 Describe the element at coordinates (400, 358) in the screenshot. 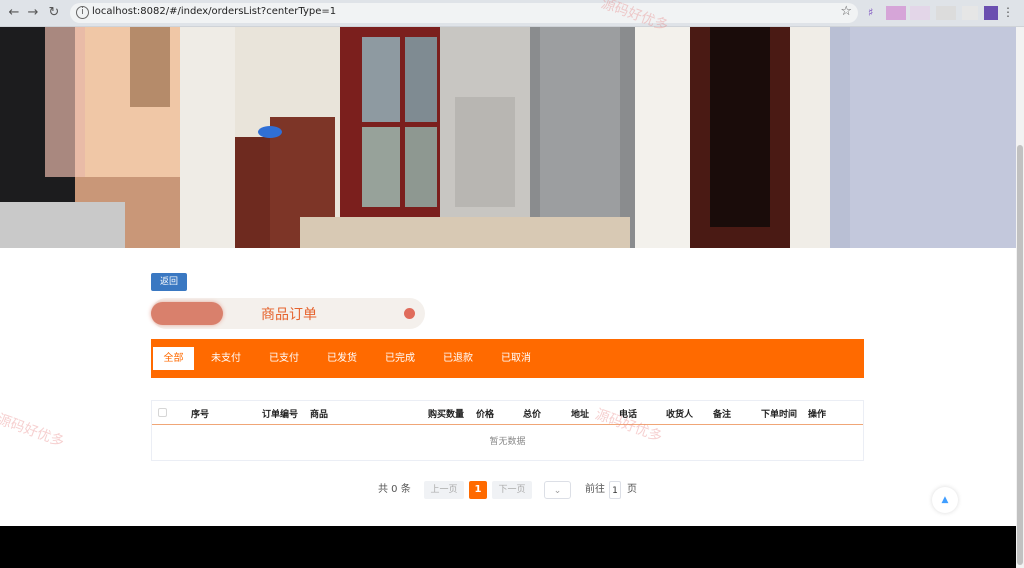

I see `tab-completed: 已完成` at that location.